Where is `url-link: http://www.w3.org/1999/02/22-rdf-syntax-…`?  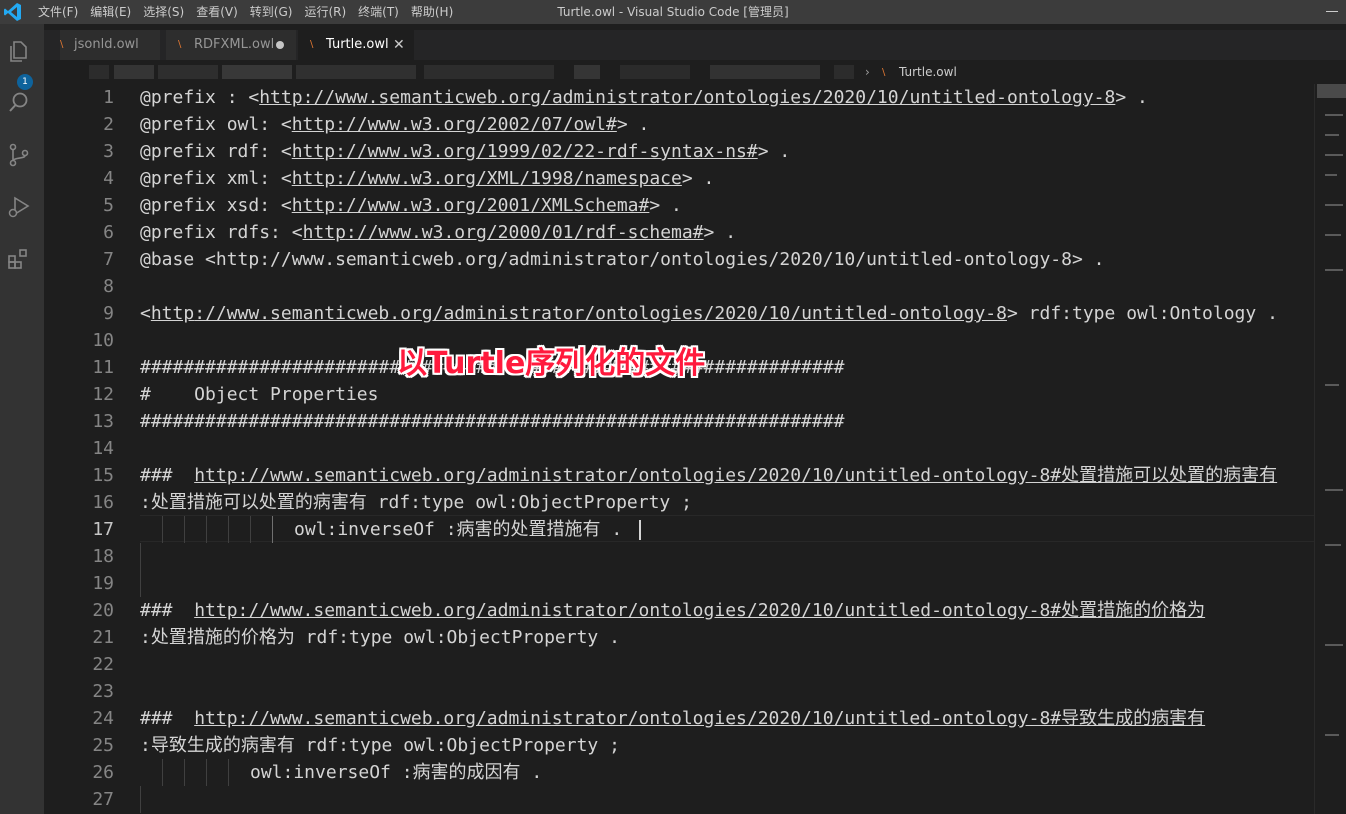 url-link: http://www.w3.org/1999/02/22-rdf-syntax-… is located at coordinates (525, 151).